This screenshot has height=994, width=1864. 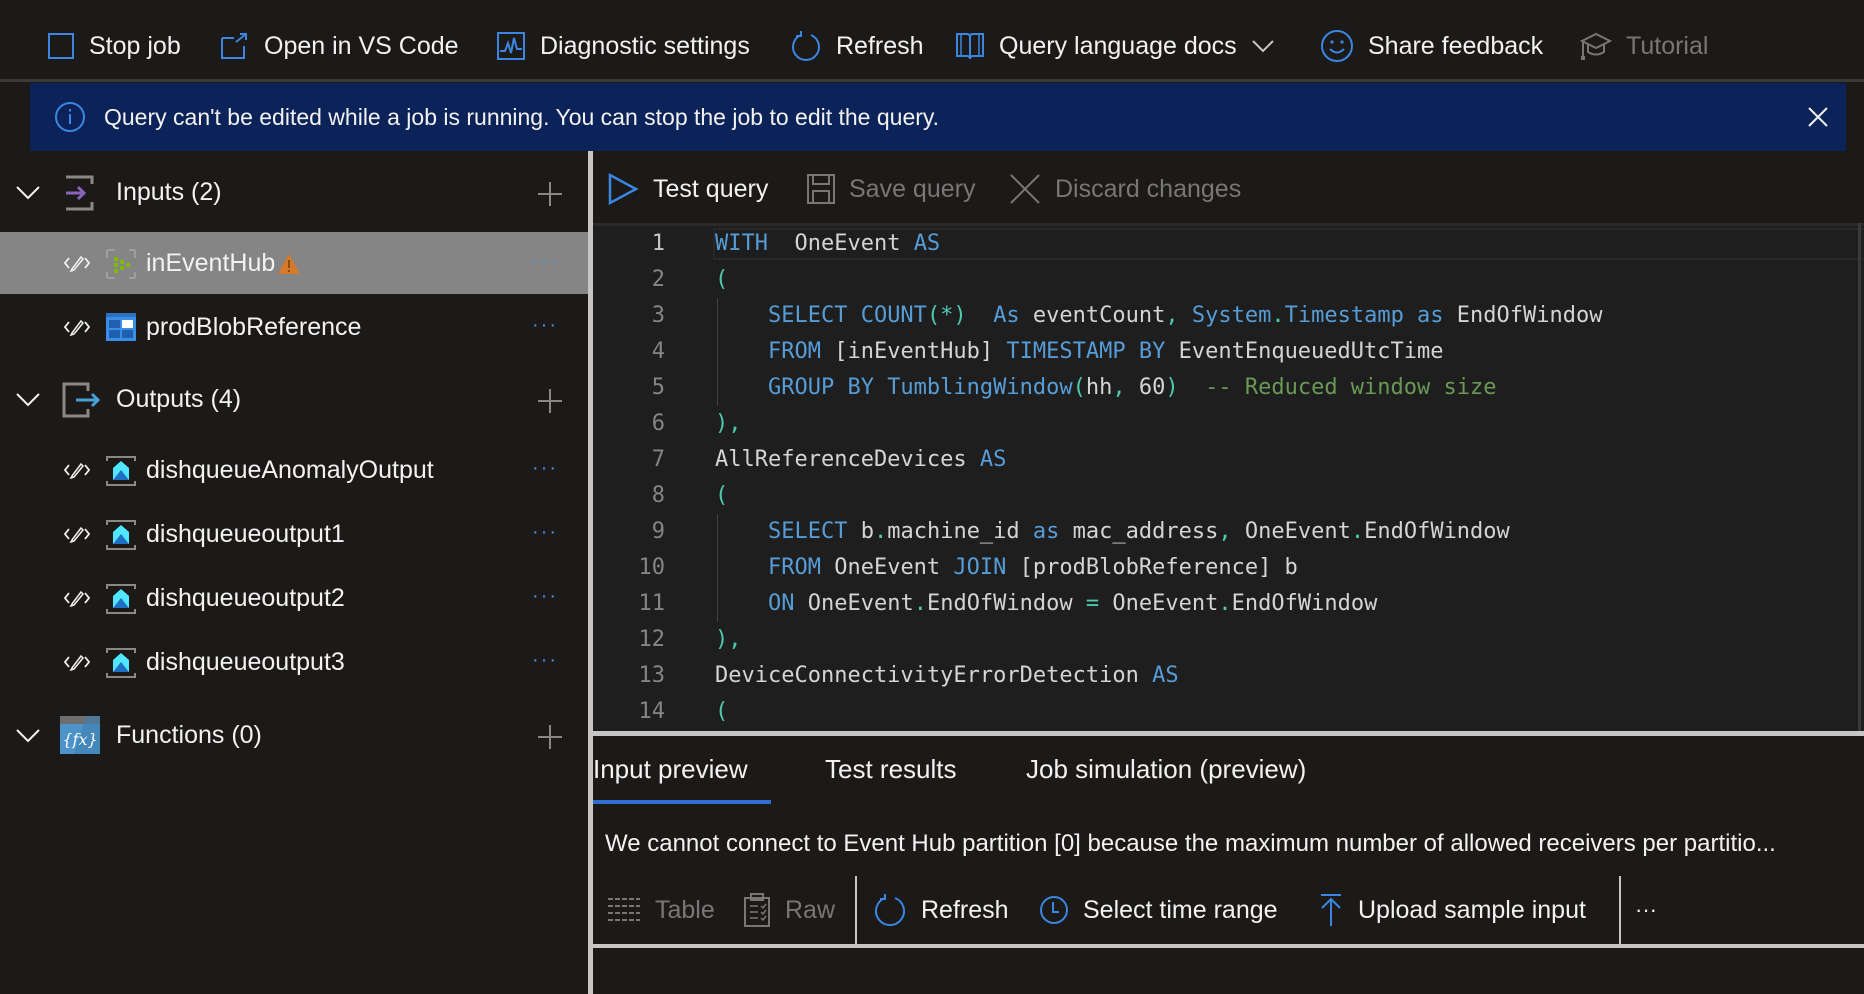 I want to click on functions-group-header: {fx} Functions (0), so click(x=294, y=736).